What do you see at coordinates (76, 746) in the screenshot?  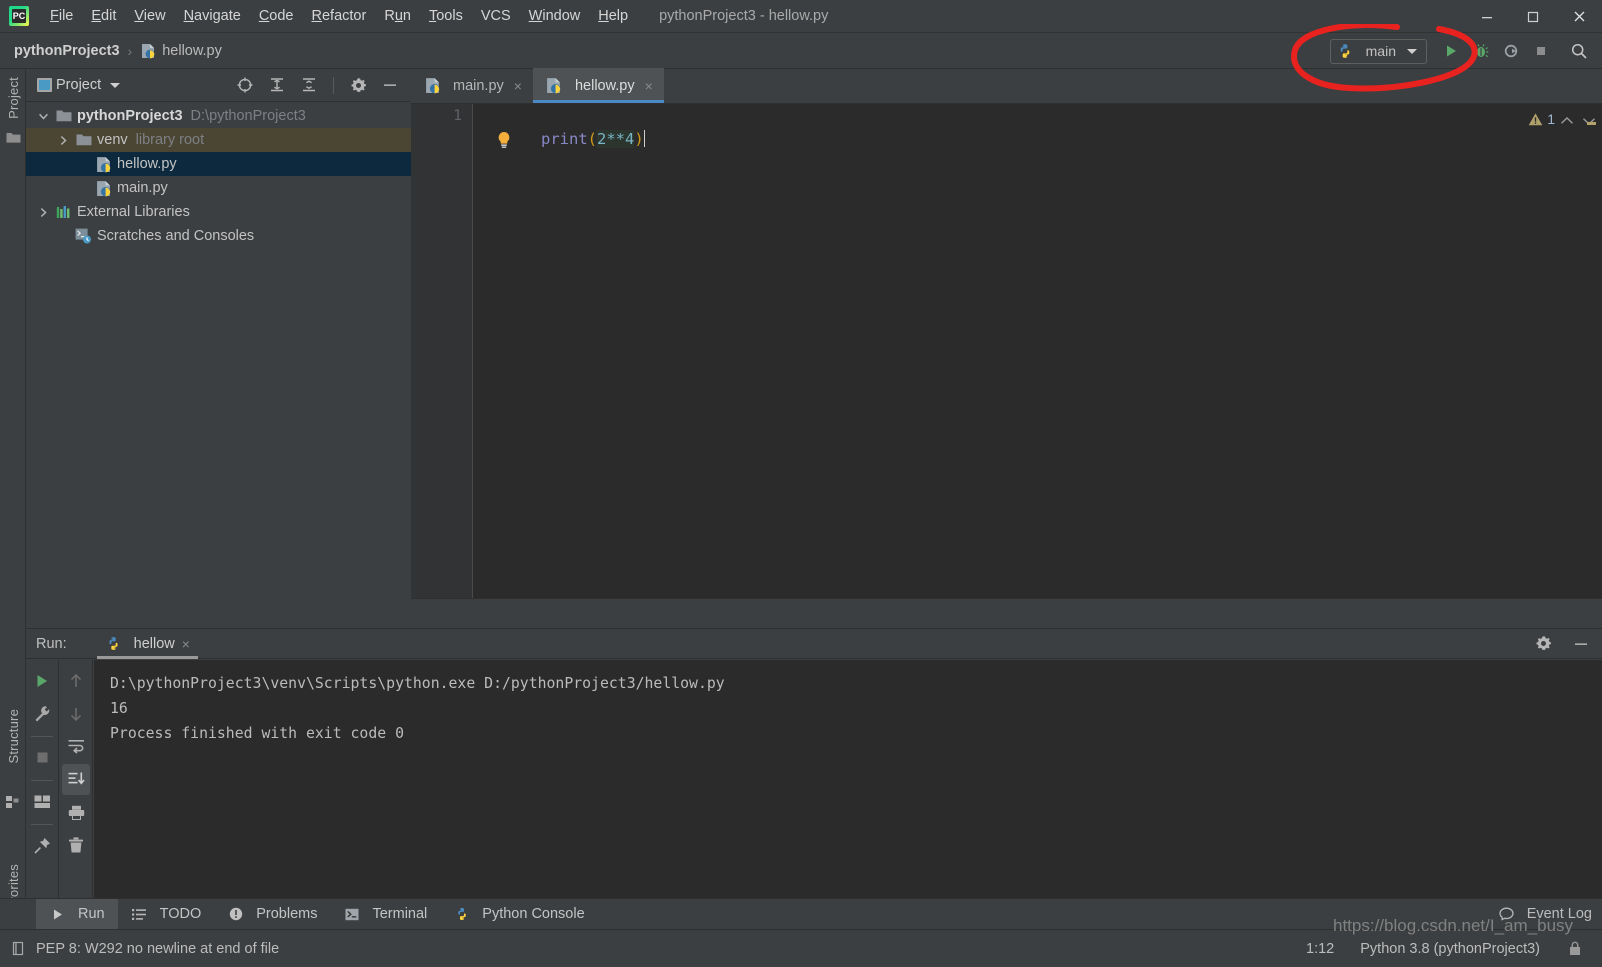 I see `soft-wrap-button` at bounding box center [76, 746].